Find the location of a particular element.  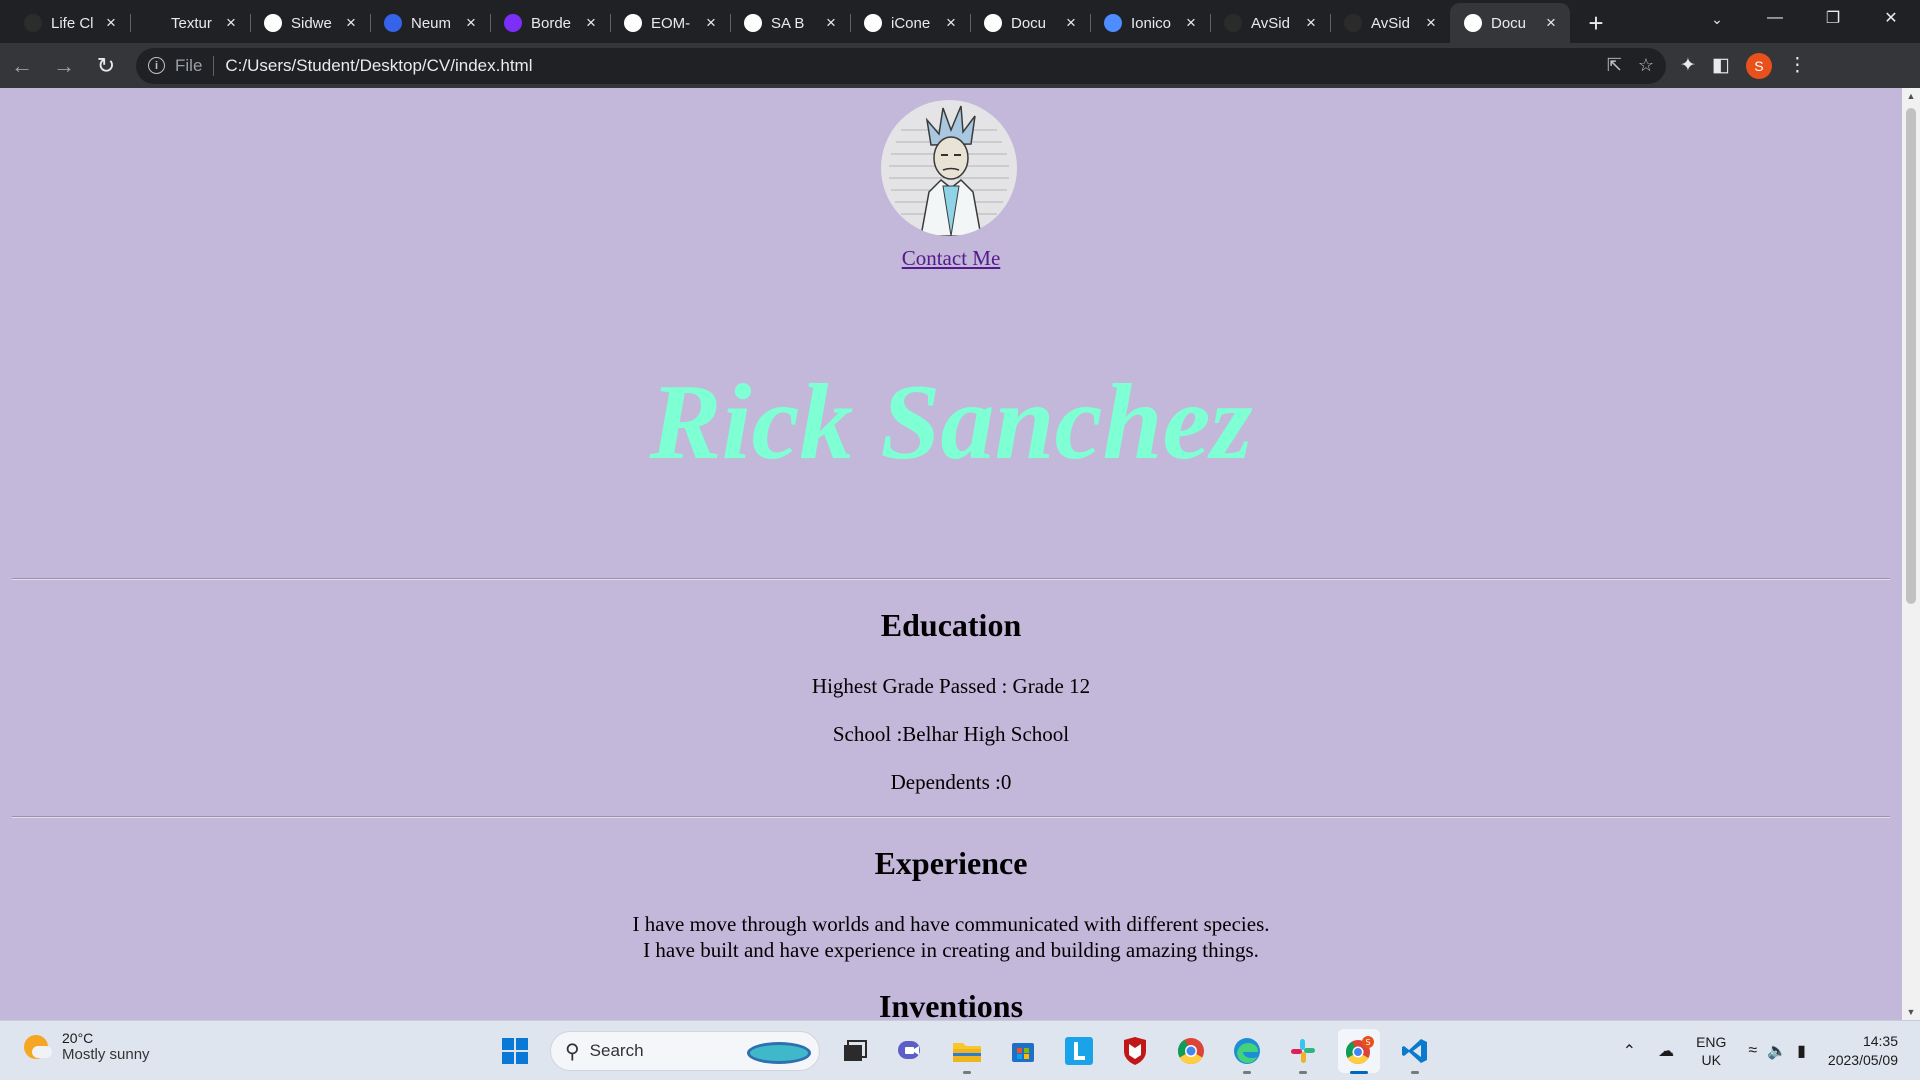

address-separator is located at coordinates (214, 65).